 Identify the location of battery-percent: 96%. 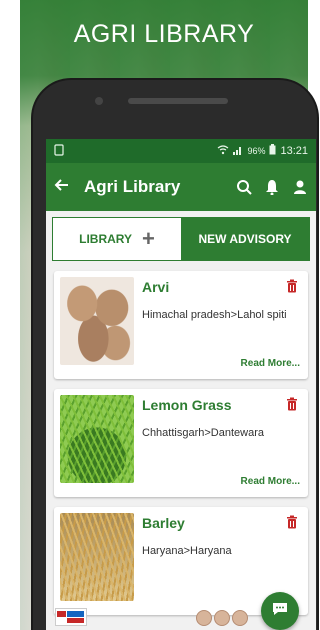
(256, 151).